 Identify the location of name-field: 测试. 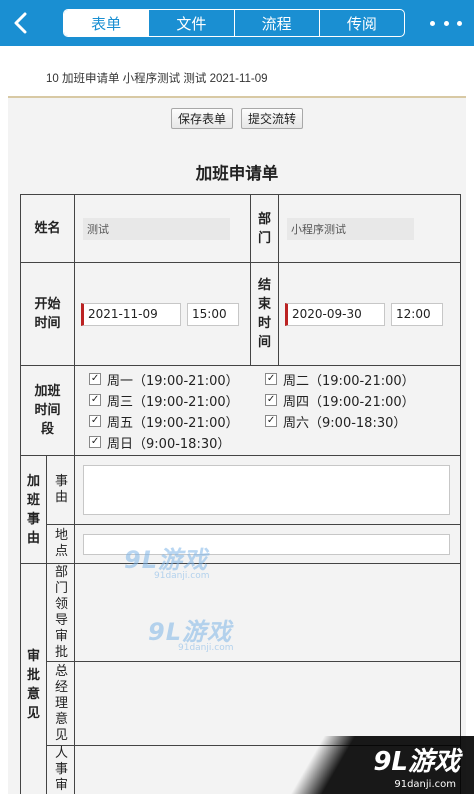
(157, 228).